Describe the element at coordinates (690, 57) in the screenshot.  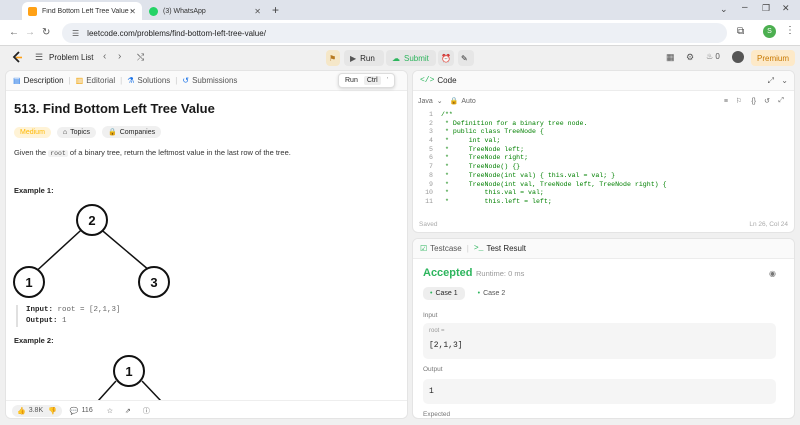
I see `settings-gear-icon: ⚙` at that location.